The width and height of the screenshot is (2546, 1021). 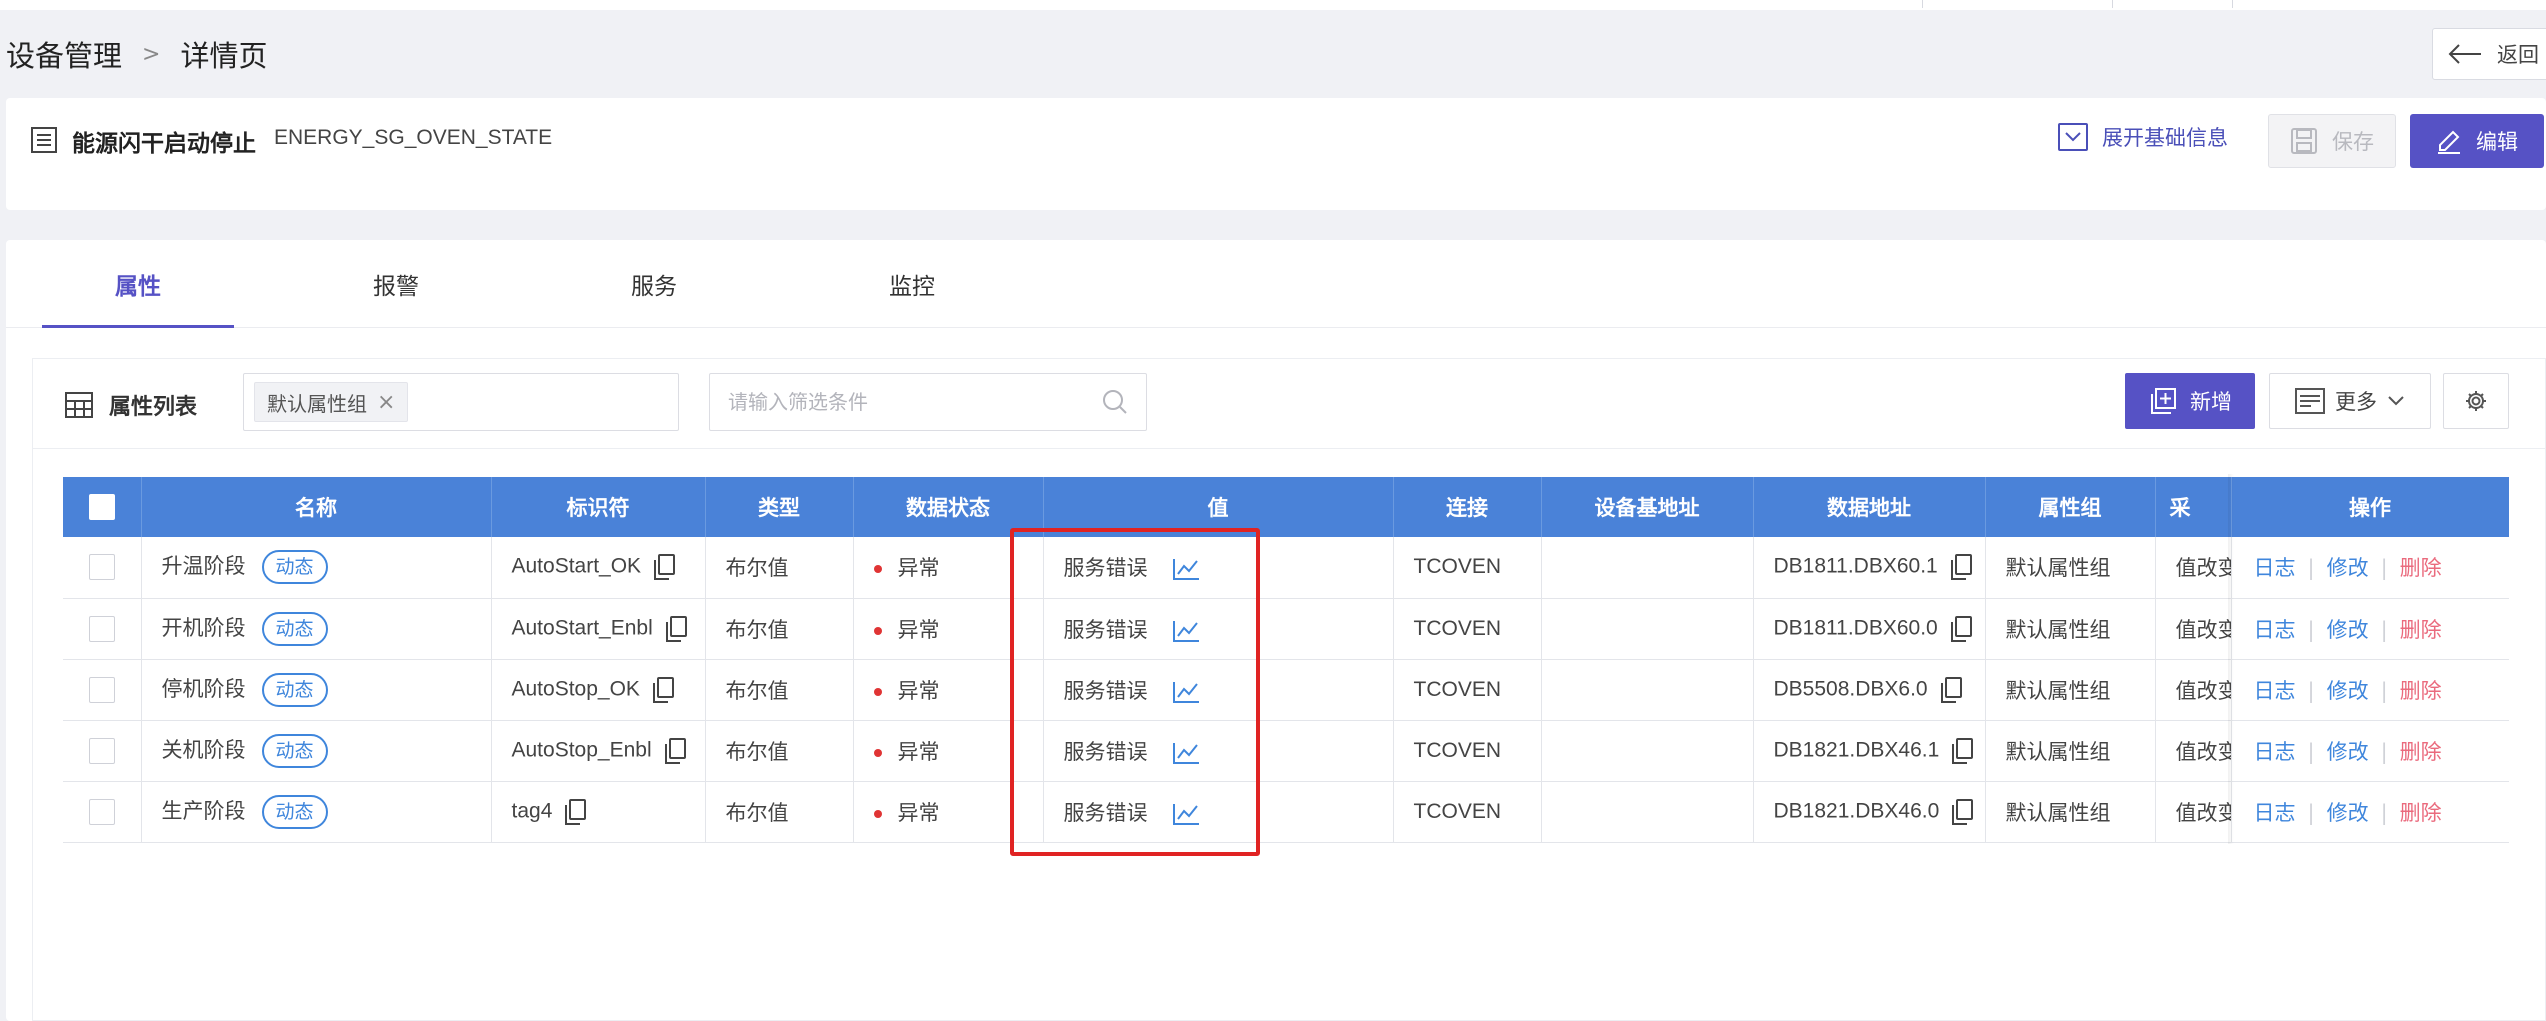 I want to click on error-dot-icon, so click(x=877, y=569).